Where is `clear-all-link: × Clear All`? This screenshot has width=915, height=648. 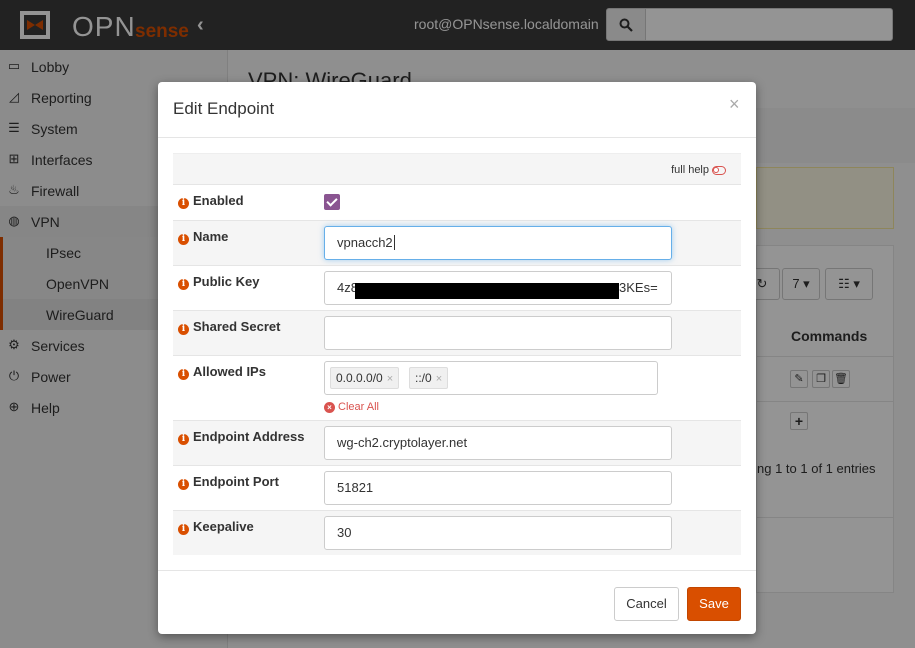
clear-all-link: × Clear All is located at coordinates (351, 407).